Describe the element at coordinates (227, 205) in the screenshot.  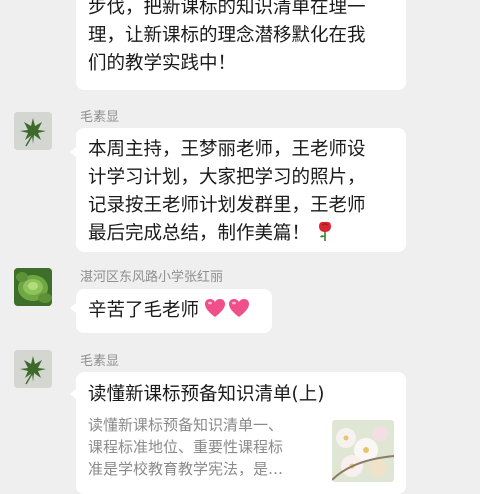
I see `message-line: 记录按王老师计划发群里，王老师` at that location.